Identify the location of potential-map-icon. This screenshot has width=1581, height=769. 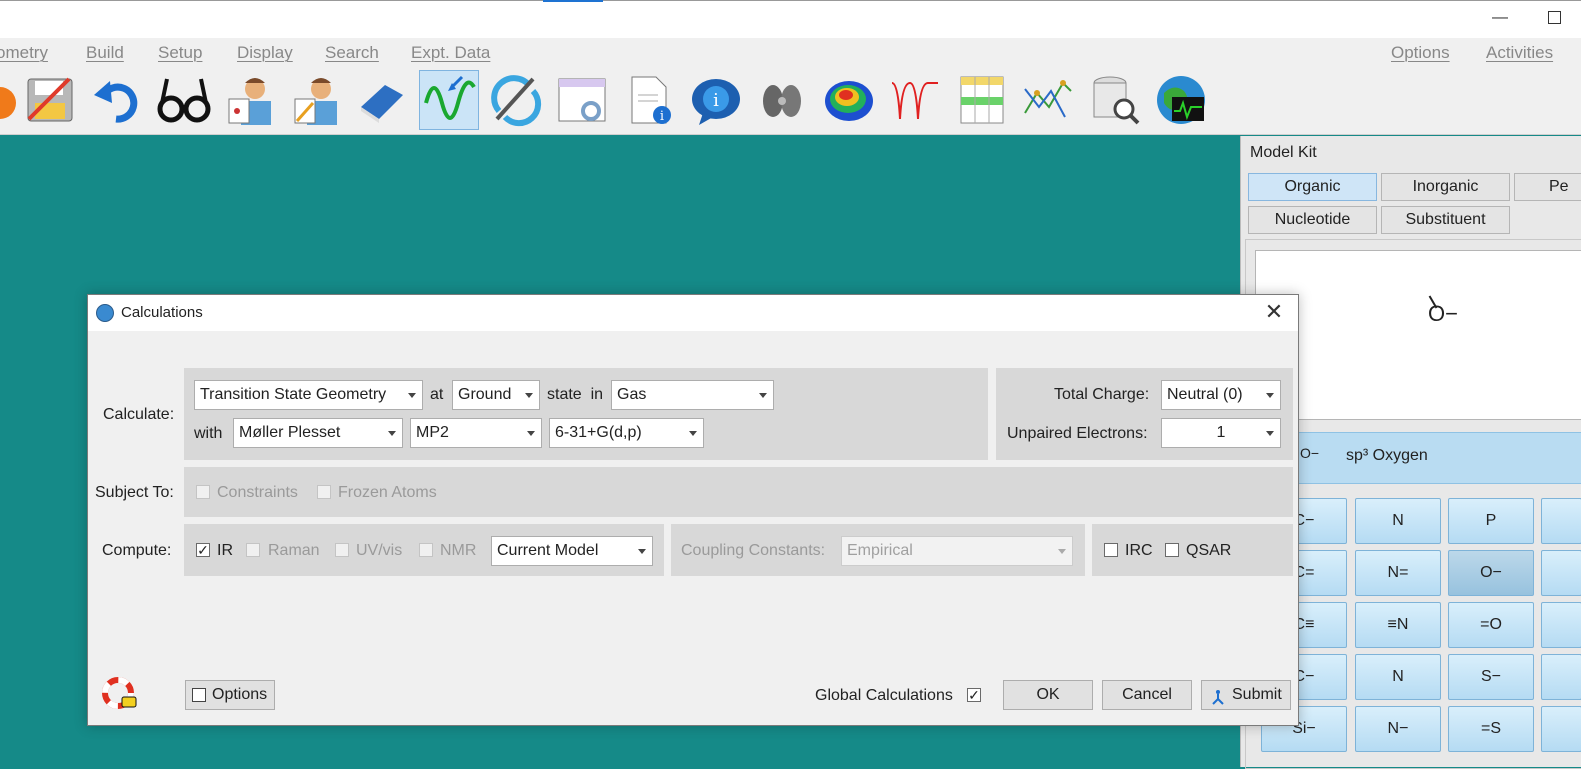
(849, 100).